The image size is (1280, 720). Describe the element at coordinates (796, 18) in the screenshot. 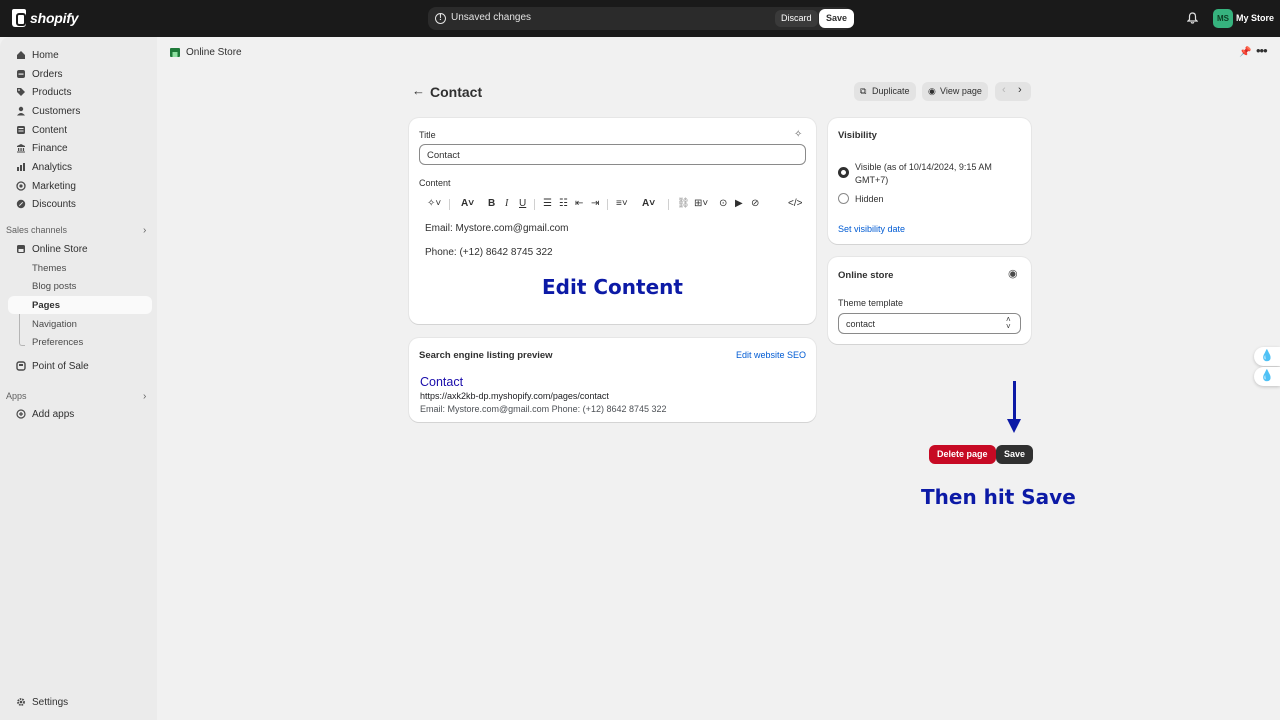

I see `discard-button: Discard` at that location.